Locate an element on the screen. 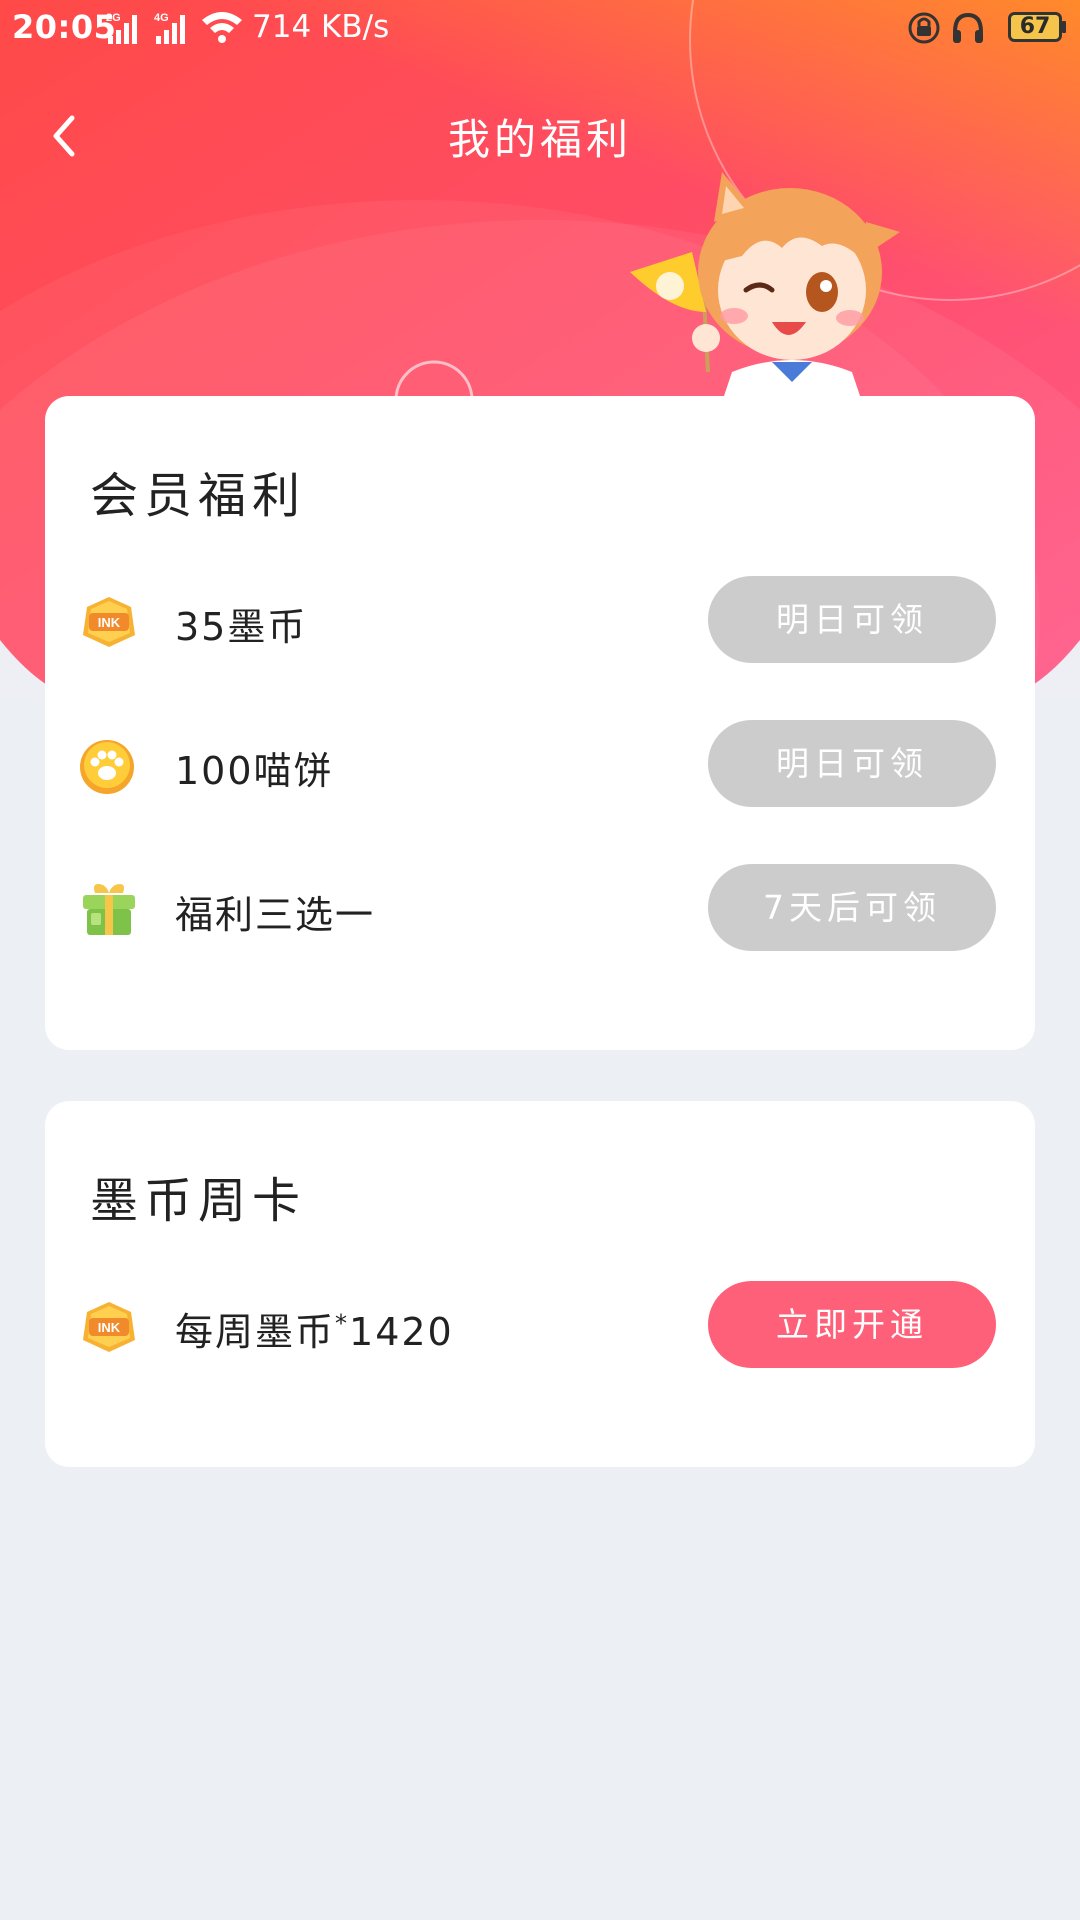 Image resolution: width=1080 pixels, height=1920 pixels. battery-indicator: 67 is located at coordinates (1037, 27).